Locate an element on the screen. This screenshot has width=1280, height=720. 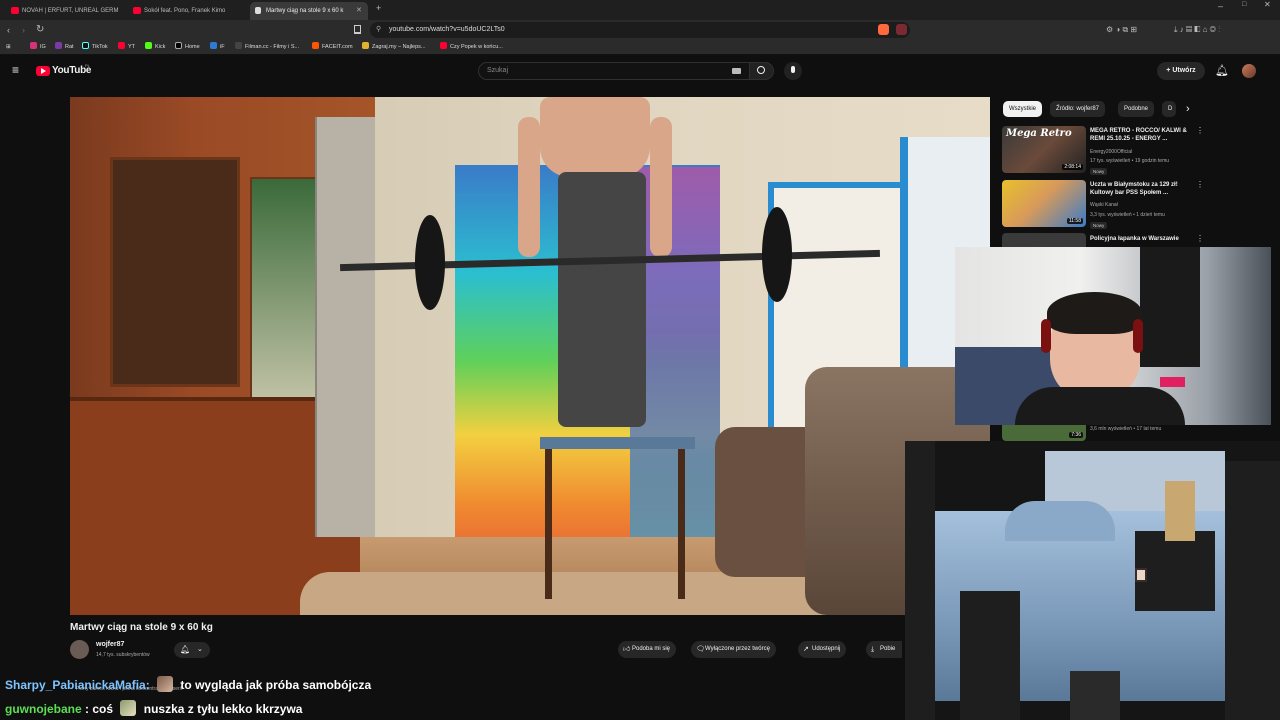
site-info-icon: ⚲ is located at coordinates (378, 30).